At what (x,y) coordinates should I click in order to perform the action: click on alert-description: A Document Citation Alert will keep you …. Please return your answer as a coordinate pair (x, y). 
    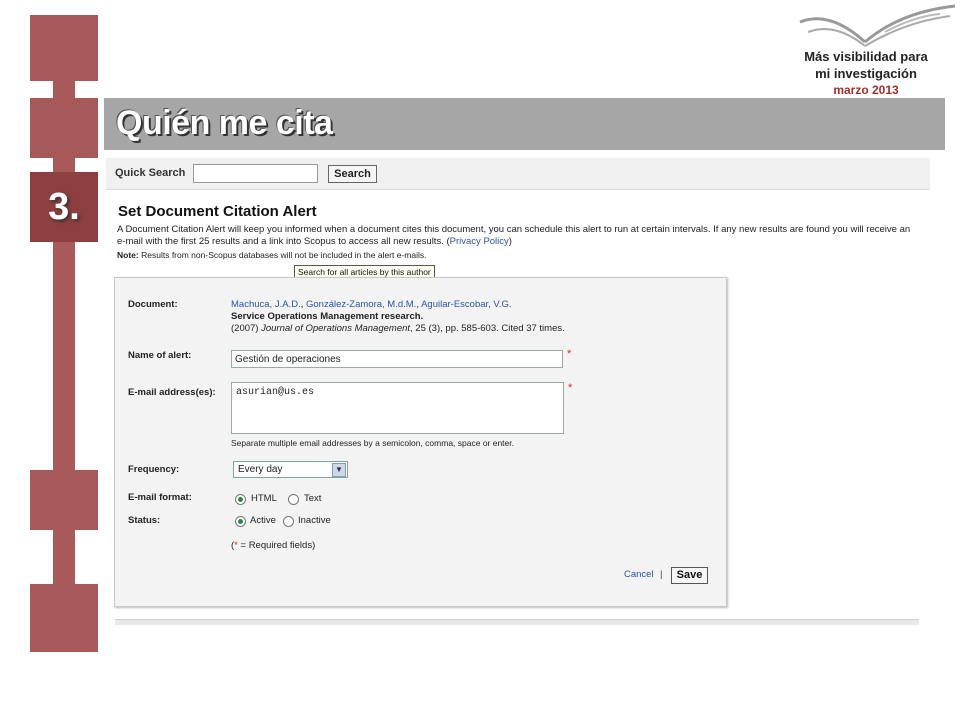
    Looking at the image, I should click on (514, 235).